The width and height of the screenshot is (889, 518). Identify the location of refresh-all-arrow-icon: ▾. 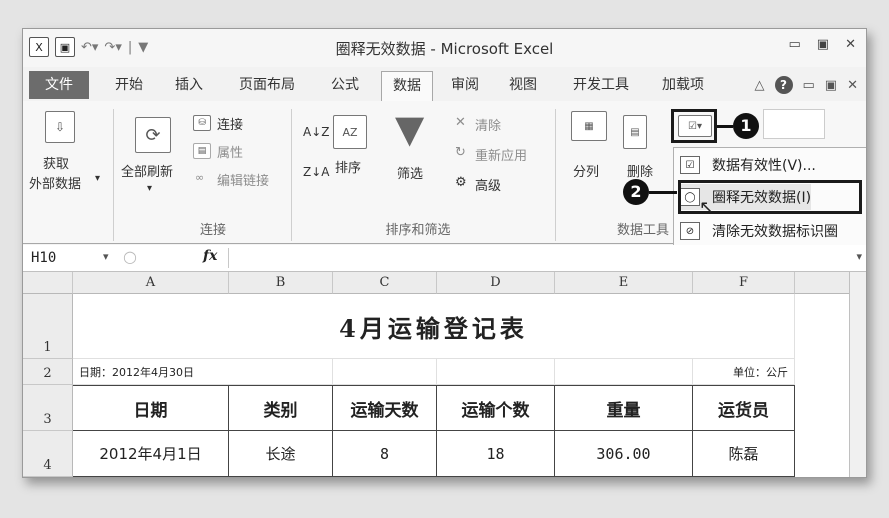
(149, 188).